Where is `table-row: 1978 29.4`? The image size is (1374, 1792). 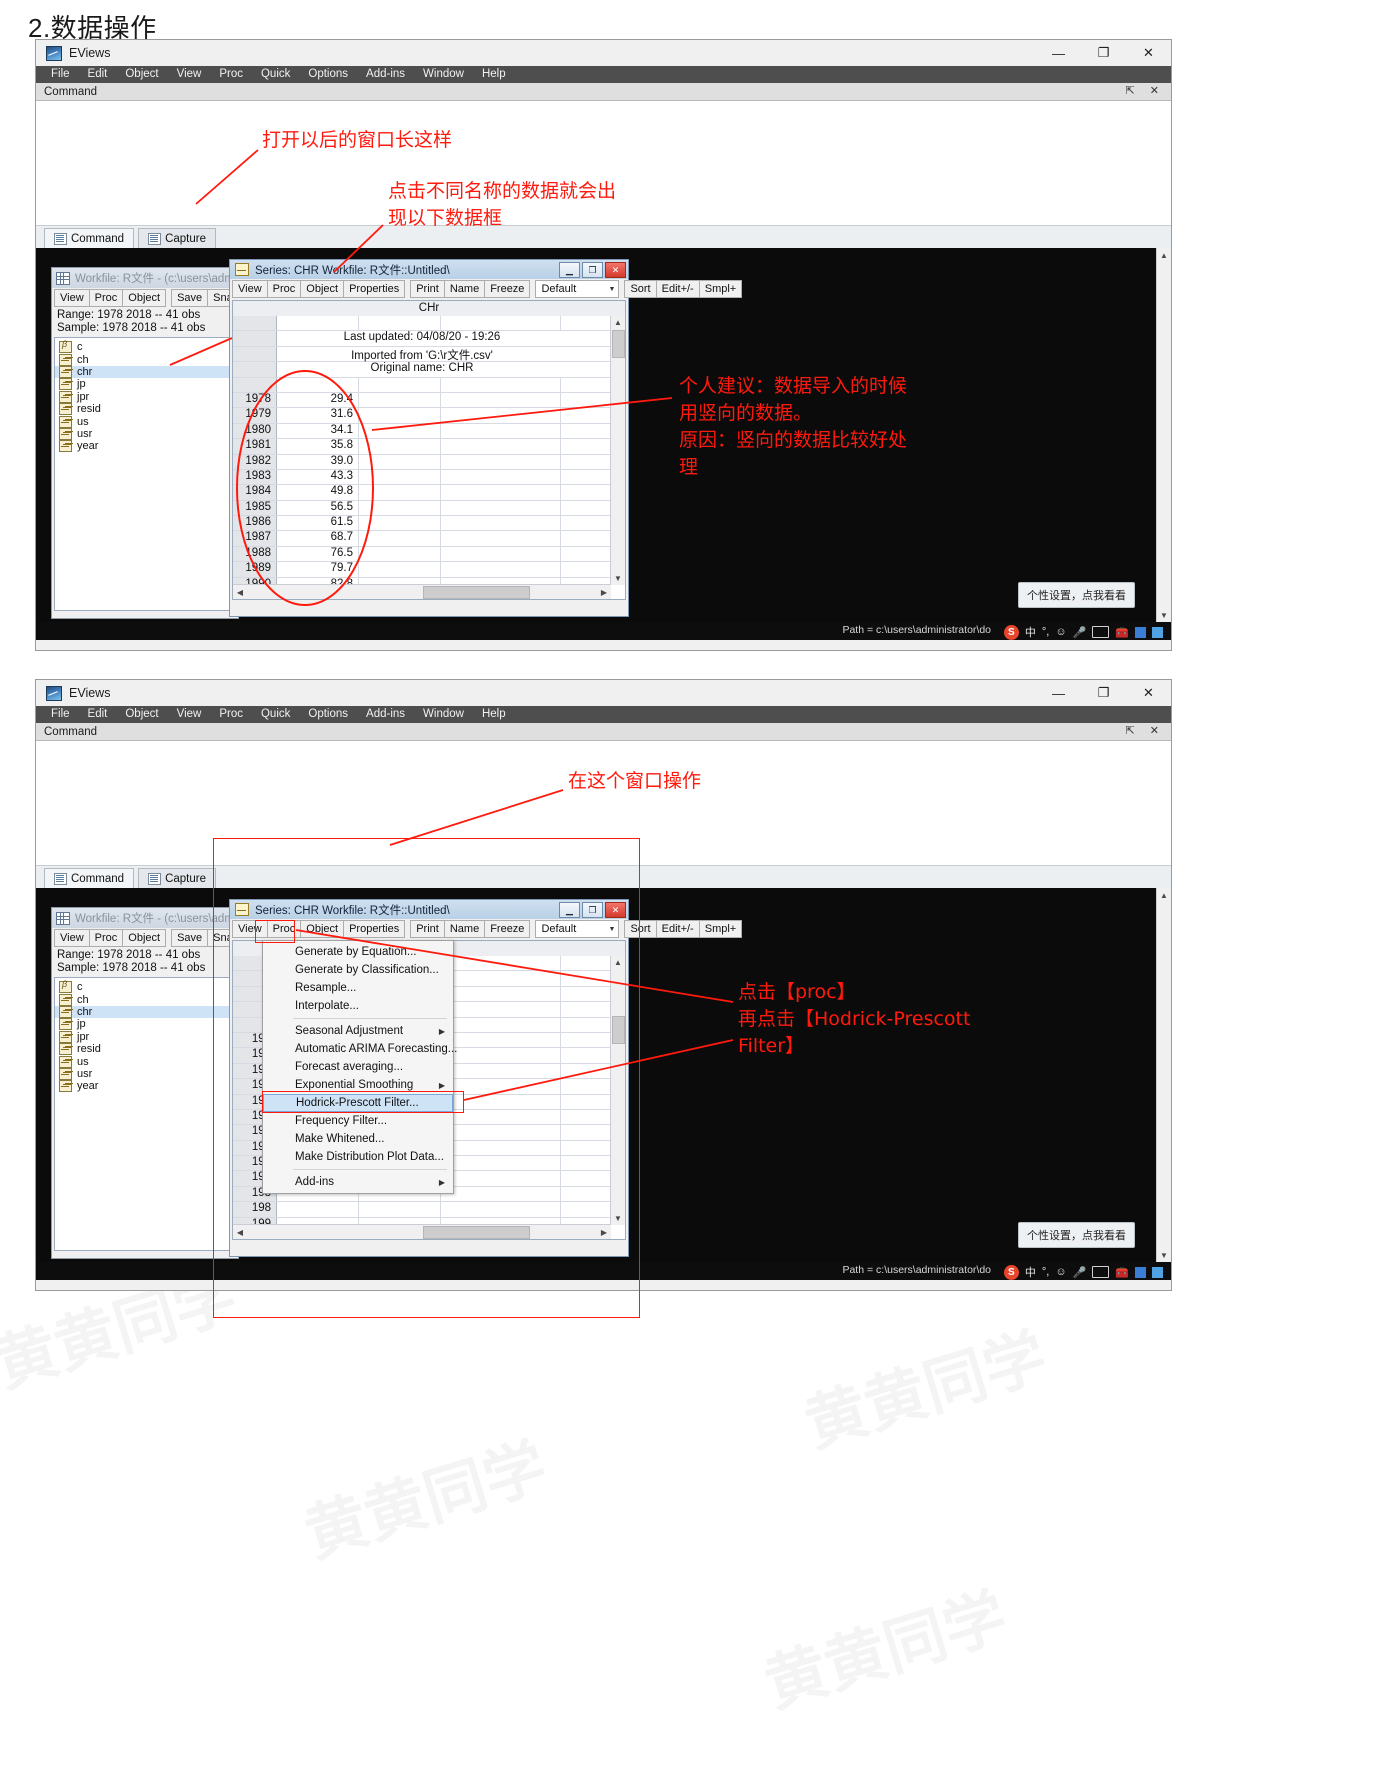
table-row: 1978 29.4 is located at coordinates (422, 400).